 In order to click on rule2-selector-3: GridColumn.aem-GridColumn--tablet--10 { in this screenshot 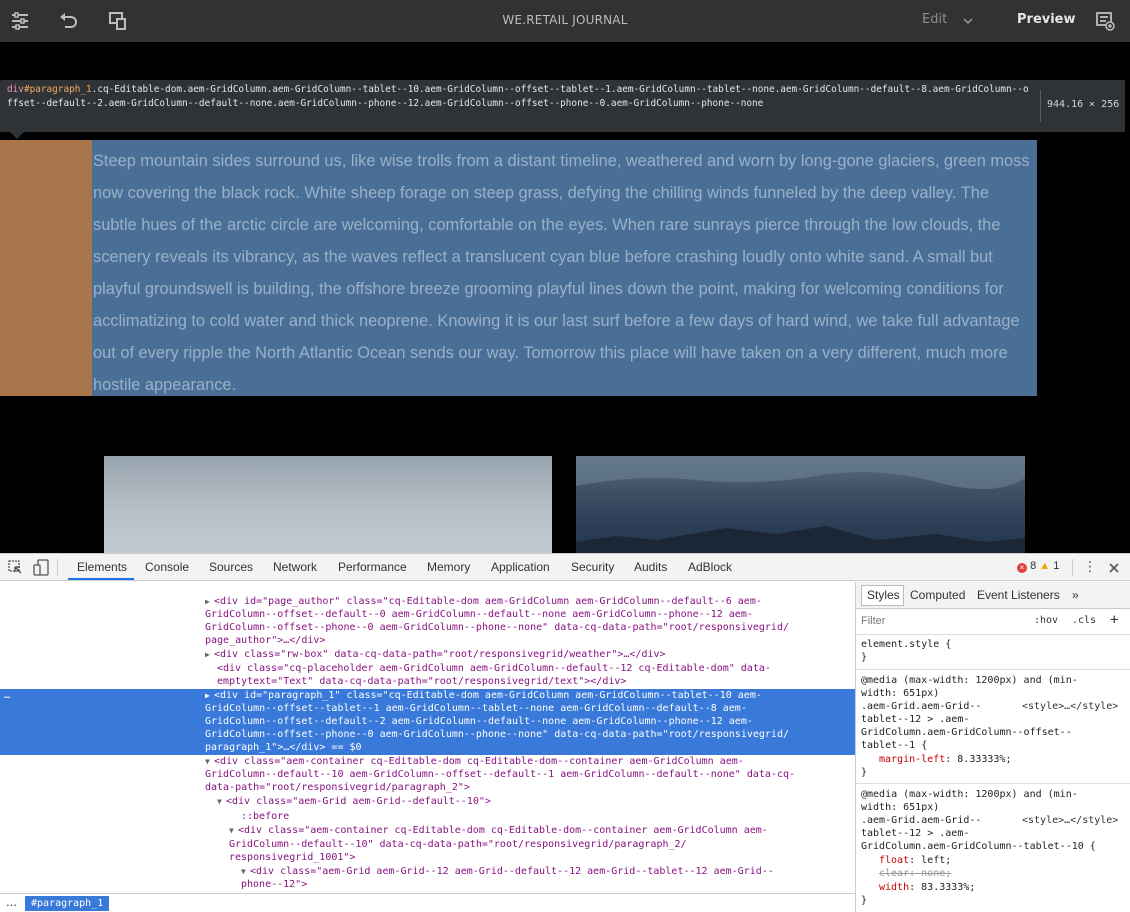, I will do `click(978, 846)`.